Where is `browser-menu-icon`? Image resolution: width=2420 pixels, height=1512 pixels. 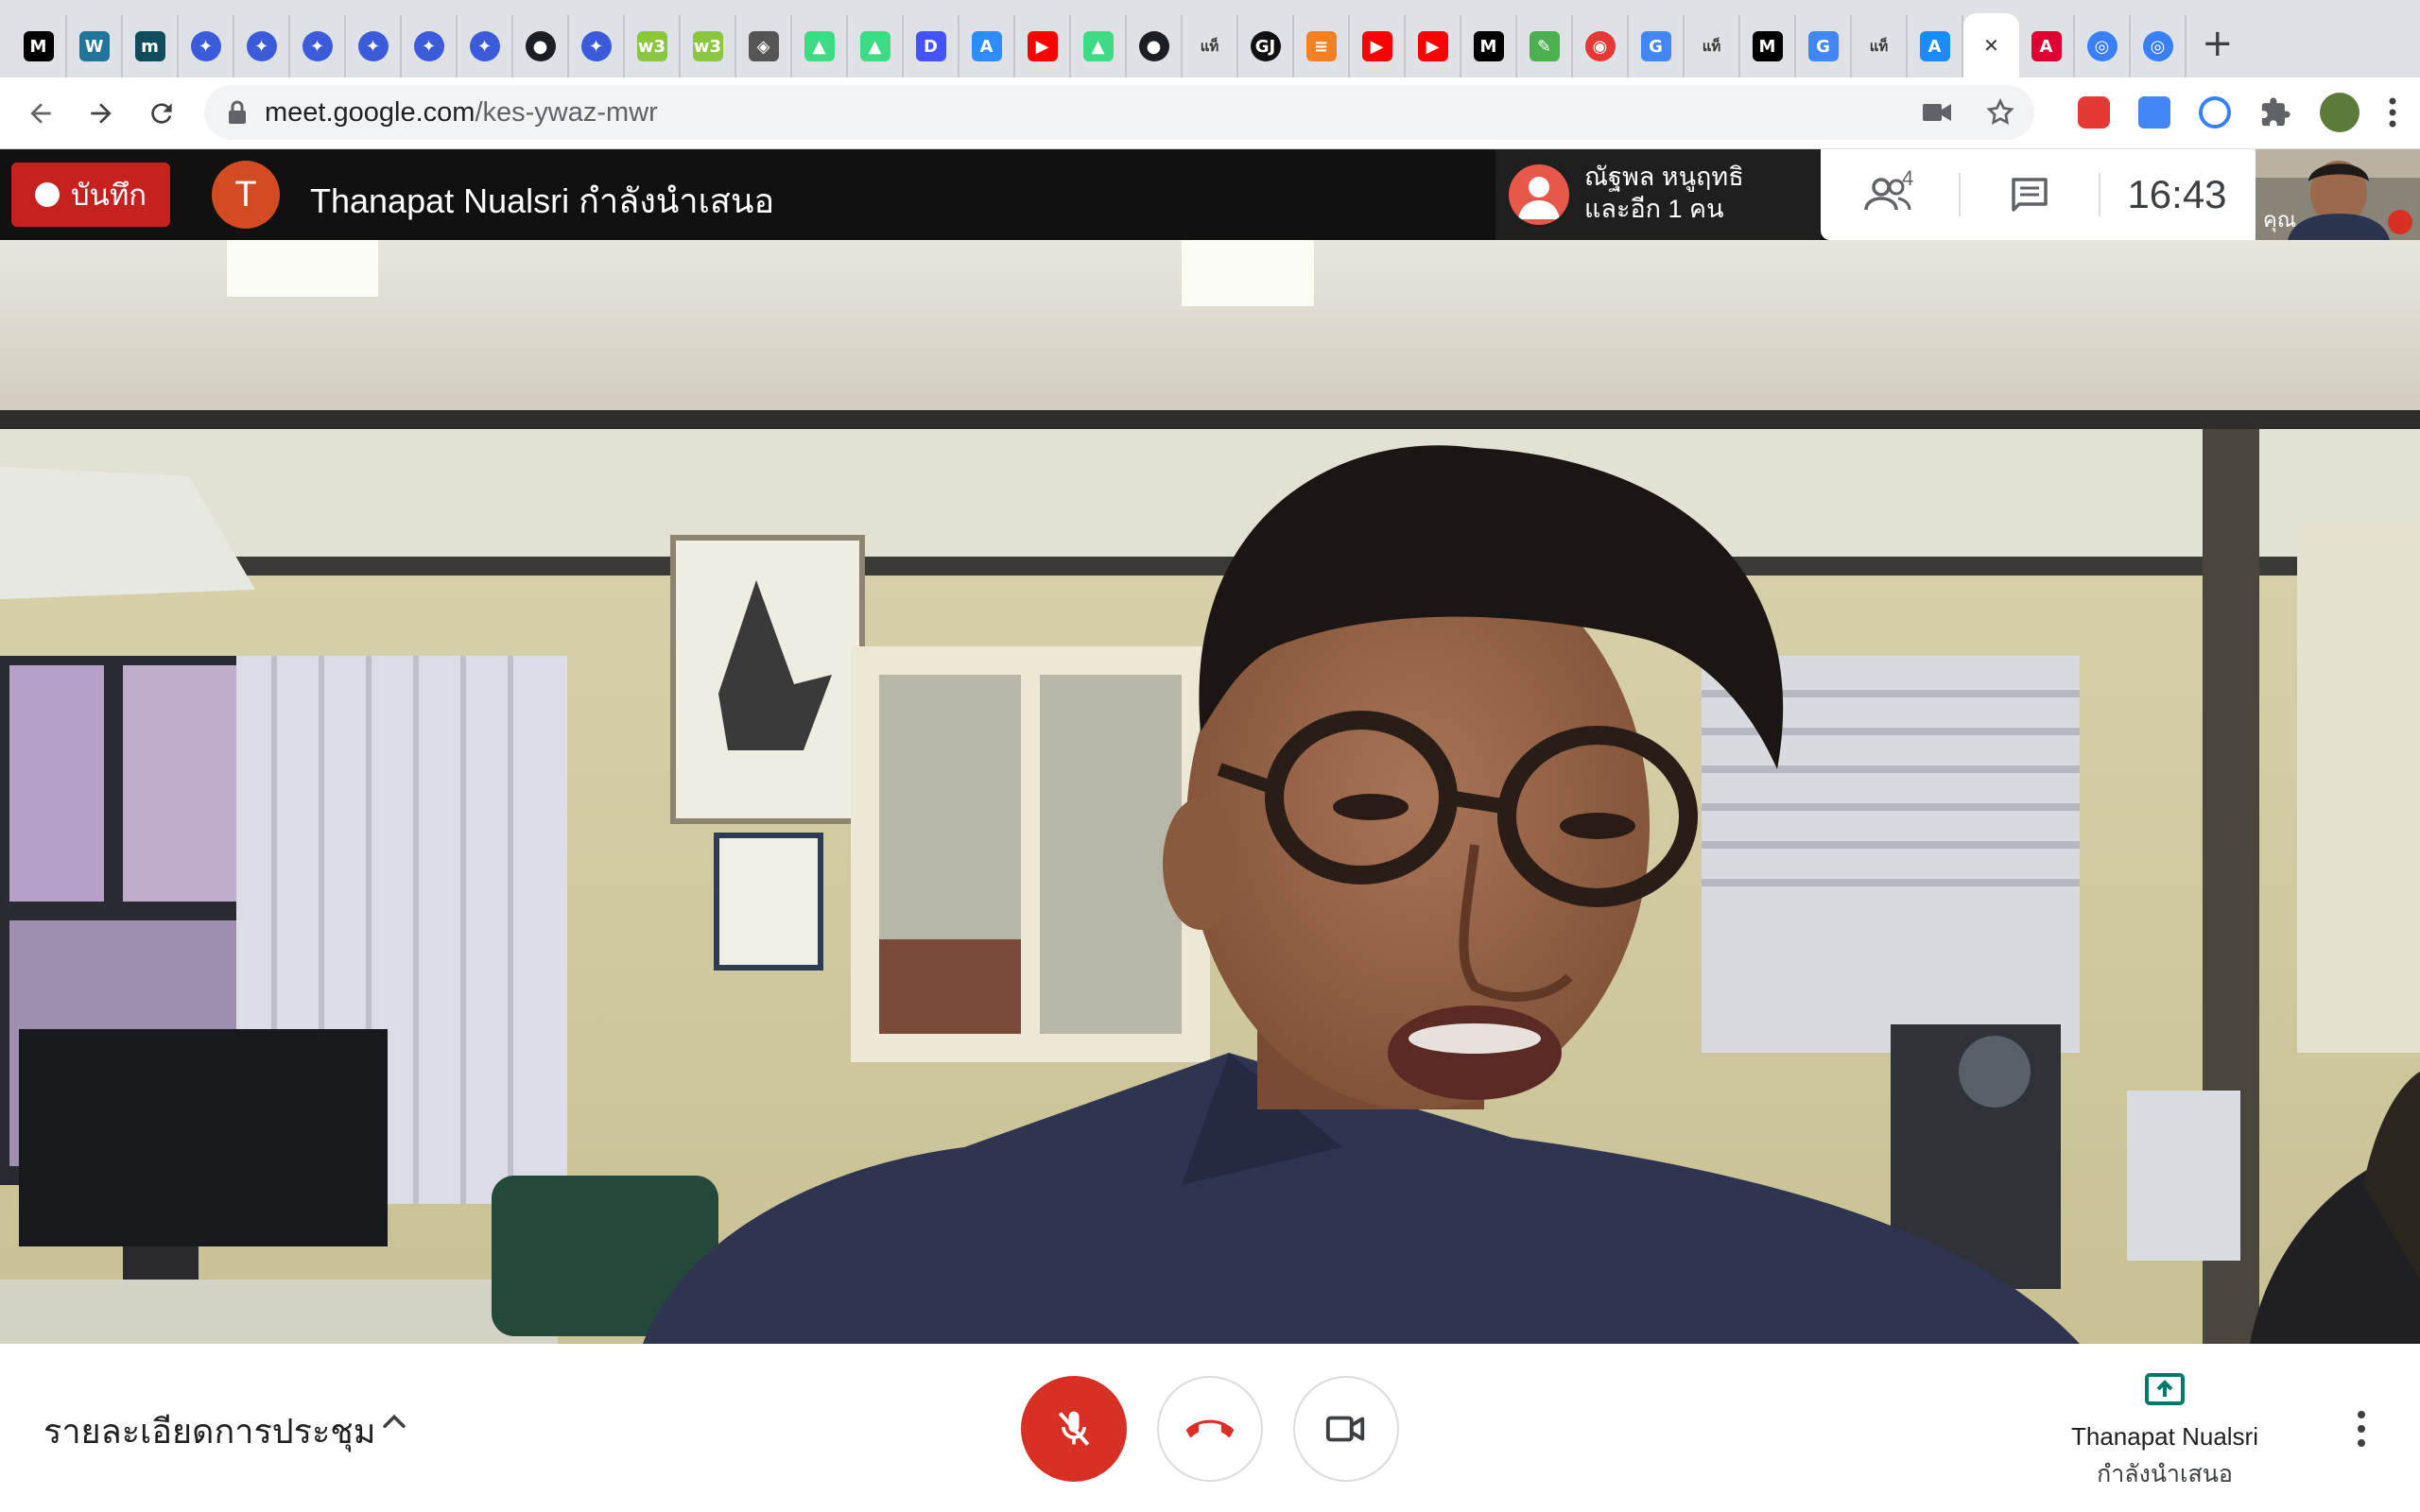 browser-menu-icon is located at coordinates (2392, 112).